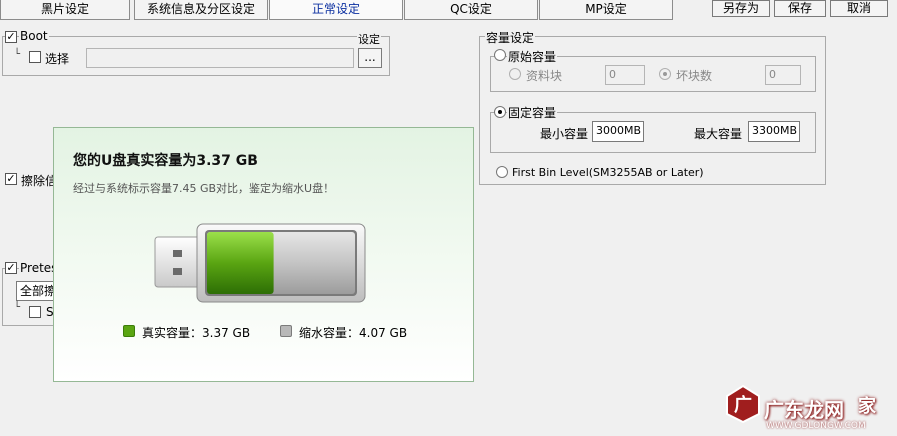 Image resolution: width=897 pixels, height=436 pixels. Describe the element at coordinates (471, 10) in the screenshot. I see `tab-qc-settings: QC设定` at that location.